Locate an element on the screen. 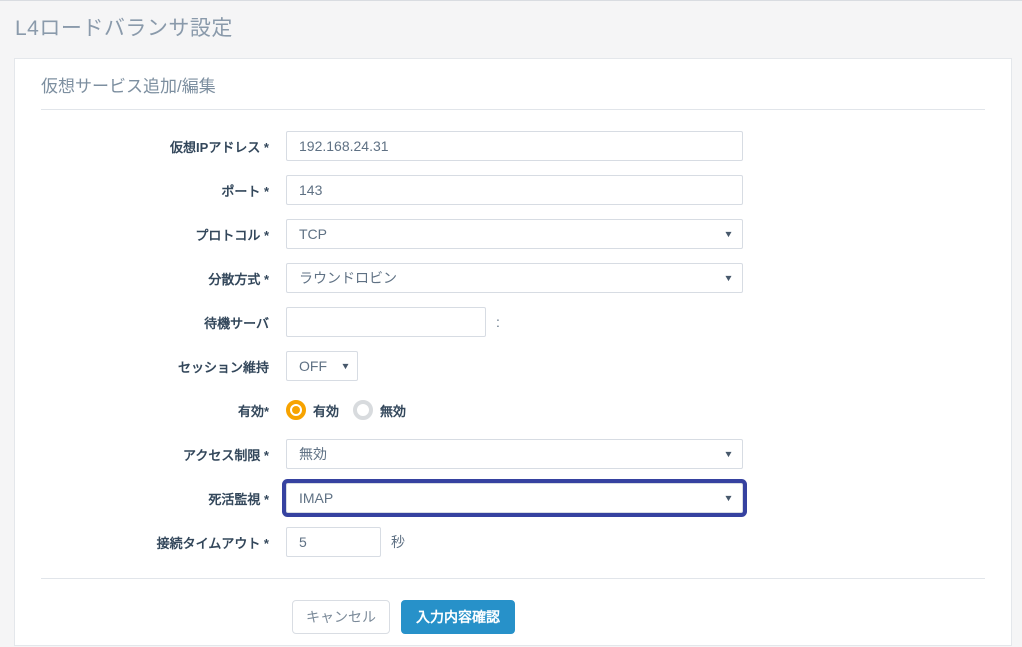 The image size is (1022, 647). enabled-radio-on-label: 有効 is located at coordinates (326, 410).